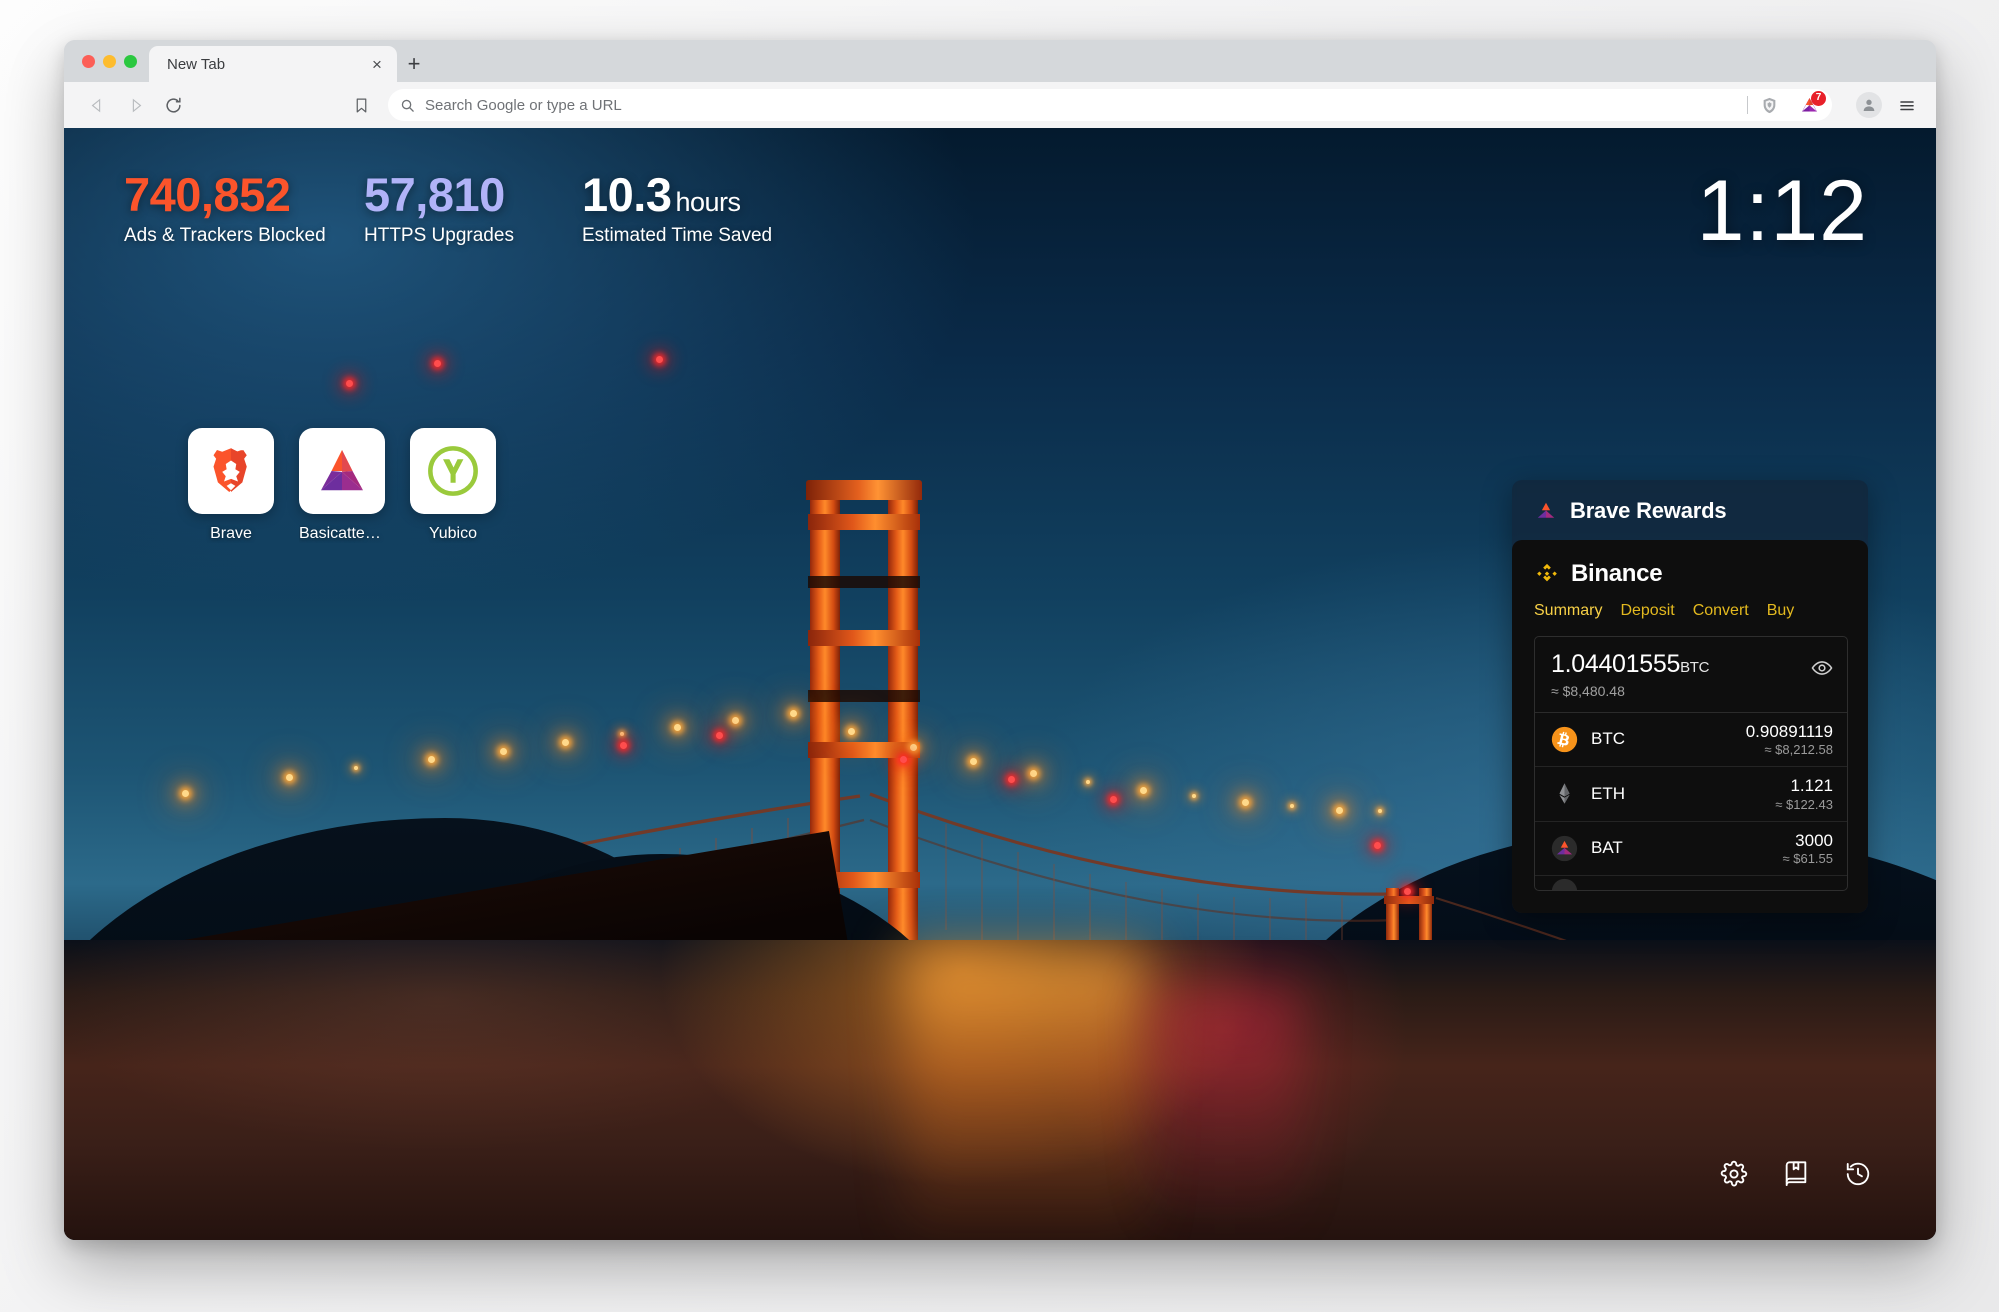 The height and width of the screenshot is (1312, 1999). What do you see at coordinates (173, 105) in the screenshot?
I see `reload-button` at bounding box center [173, 105].